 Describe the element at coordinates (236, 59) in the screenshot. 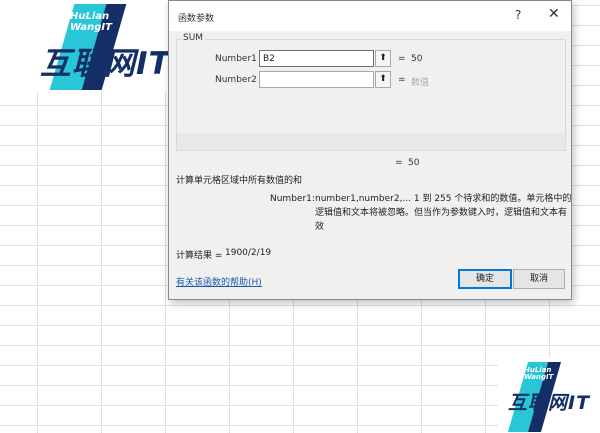

I see `arg1-label: Number1` at that location.